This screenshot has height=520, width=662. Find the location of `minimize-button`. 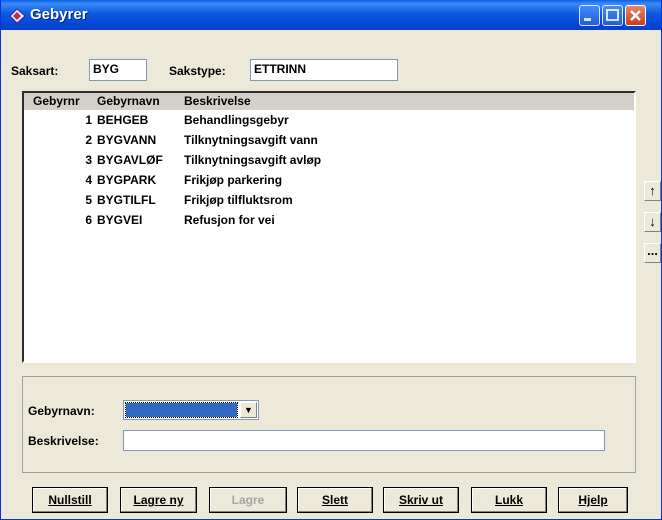

minimize-button is located at coordinates (589, 15).